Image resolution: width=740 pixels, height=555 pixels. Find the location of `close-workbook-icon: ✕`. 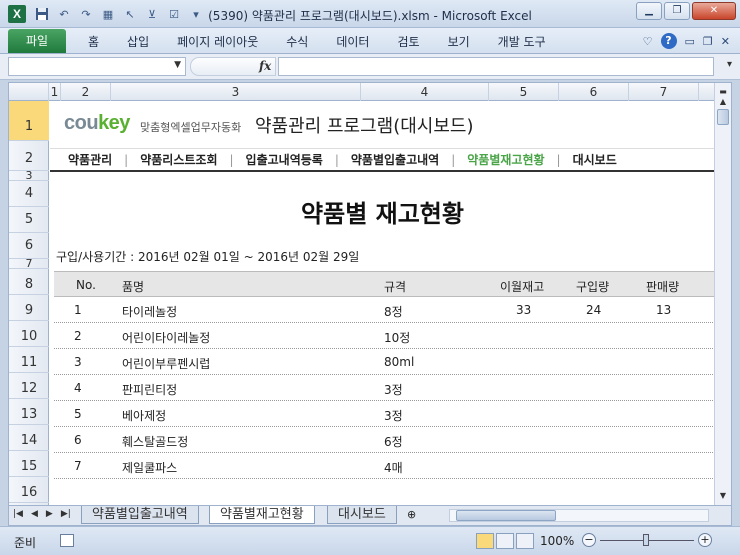

close-workbook-icon: ✕ is located at coordinates (725, 41).